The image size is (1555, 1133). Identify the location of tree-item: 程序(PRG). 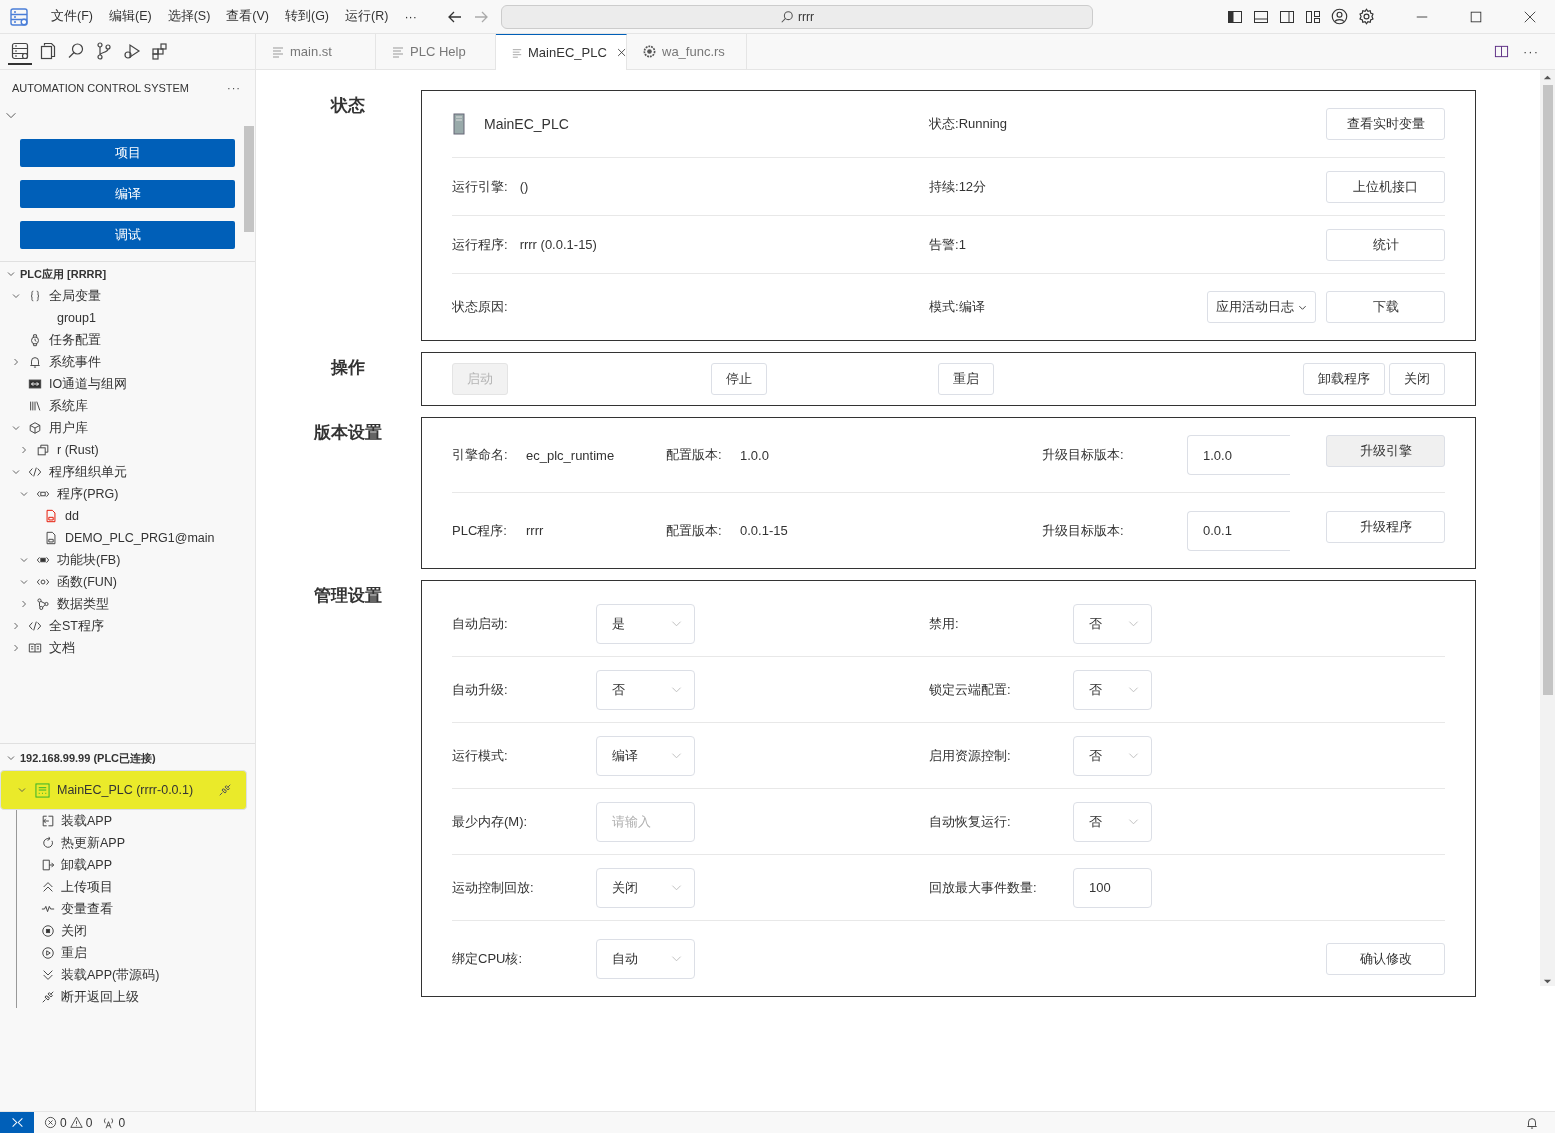
(127, 494).